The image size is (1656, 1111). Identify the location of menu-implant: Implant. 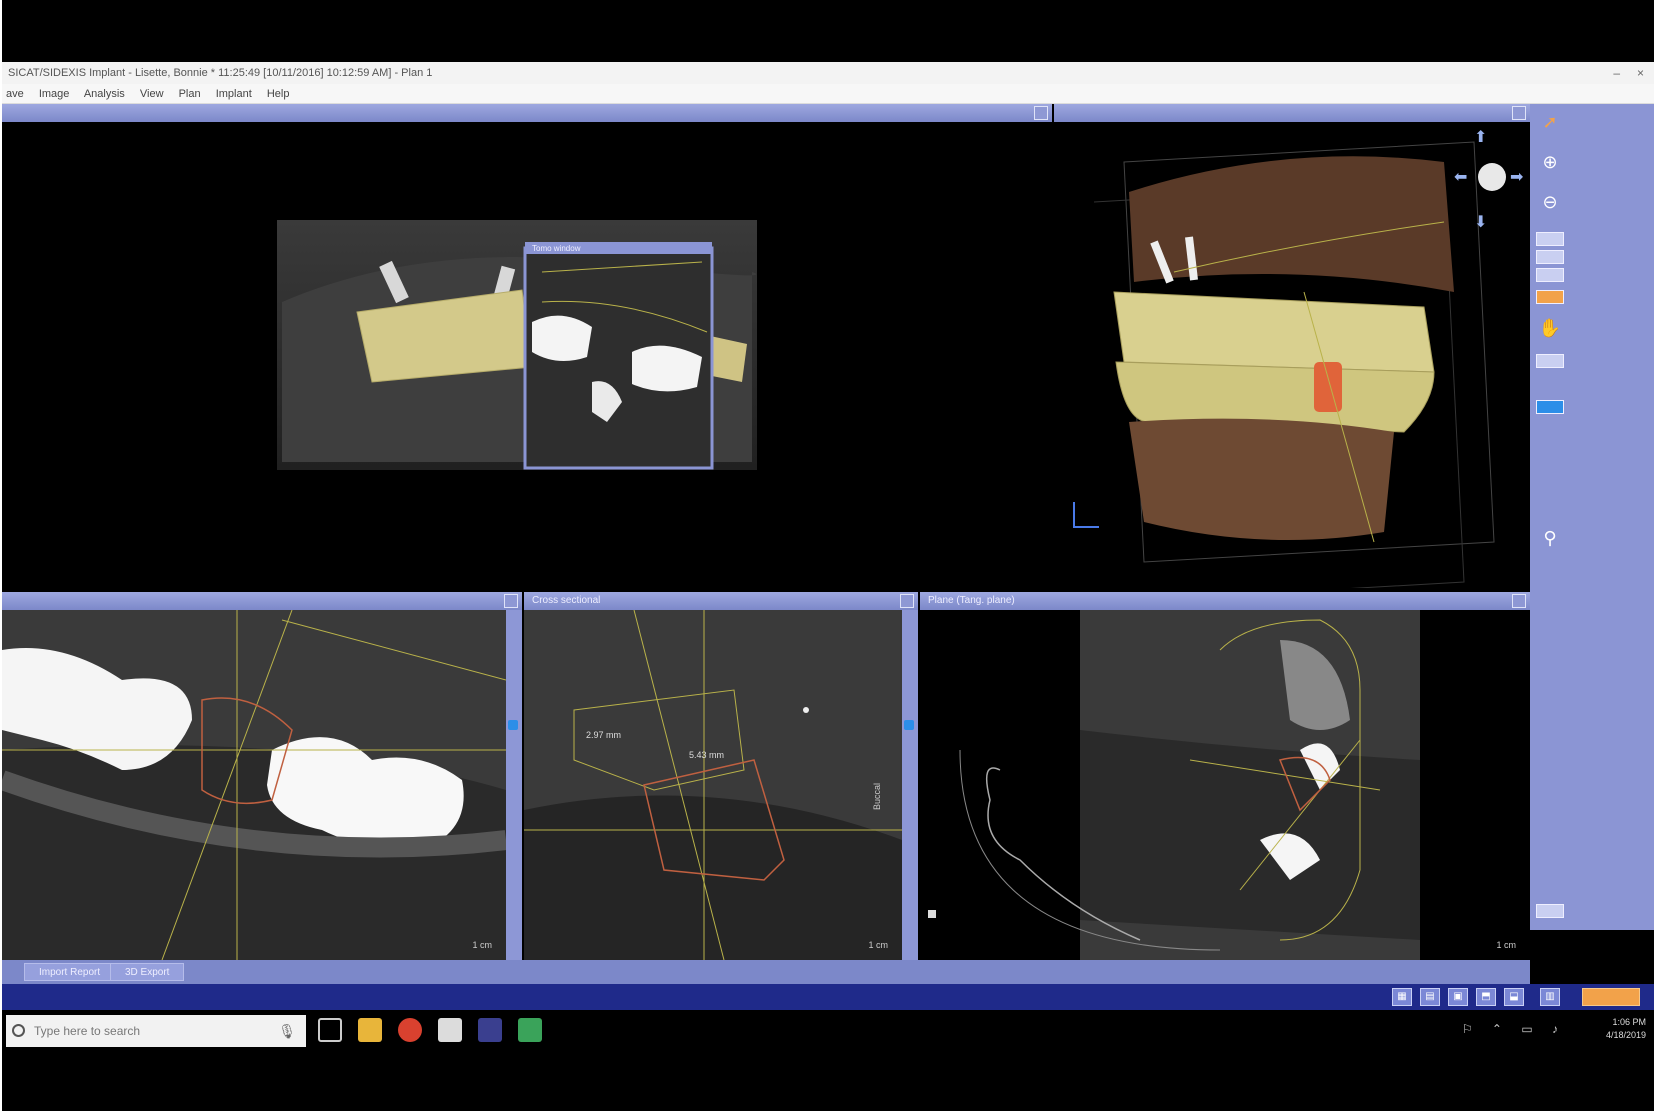
(234, 94).